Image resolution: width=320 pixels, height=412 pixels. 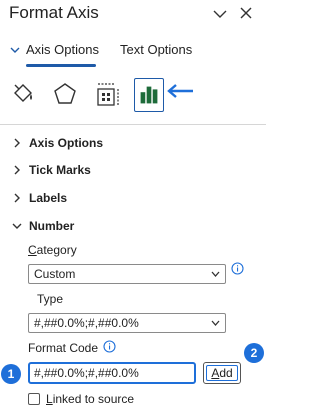 What do you see at coordinates (180, 91) in the screenshot?
I see `arrow-left-icon` at bounding box center [180, 91].